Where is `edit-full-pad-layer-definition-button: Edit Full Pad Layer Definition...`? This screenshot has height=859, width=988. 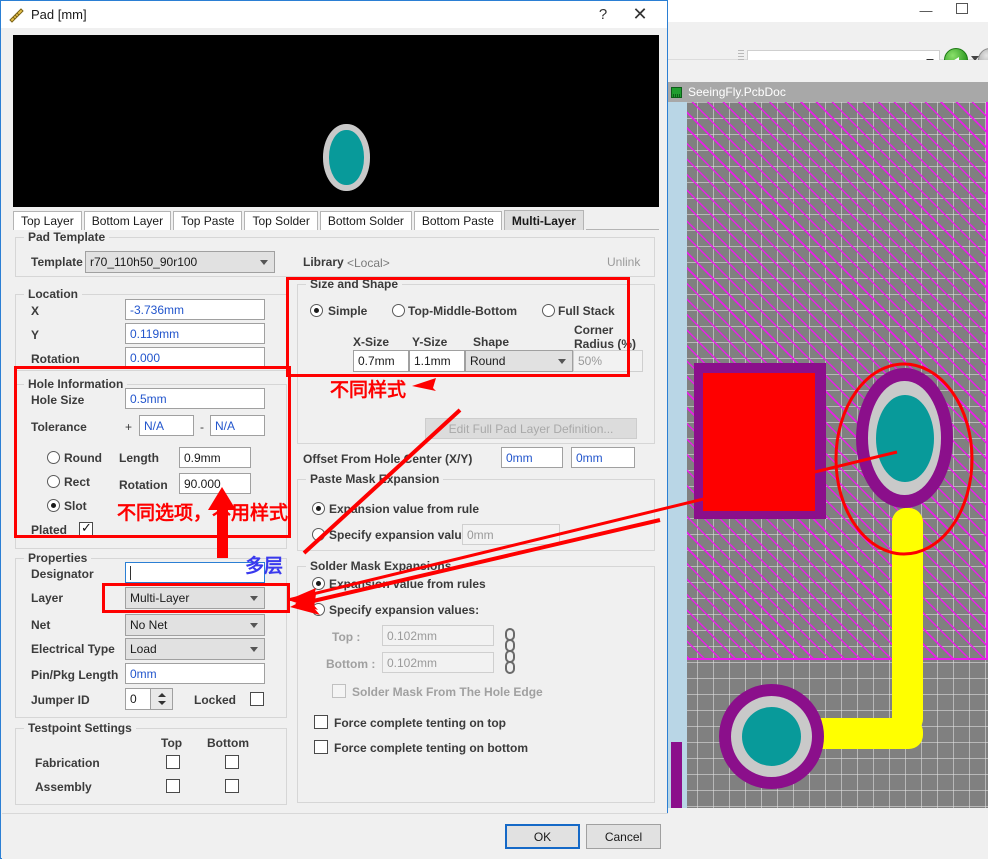
edit-full-pad-layer-definition-button: Edit Full Pad Layer Definition... is located at coordinates (531, 428).